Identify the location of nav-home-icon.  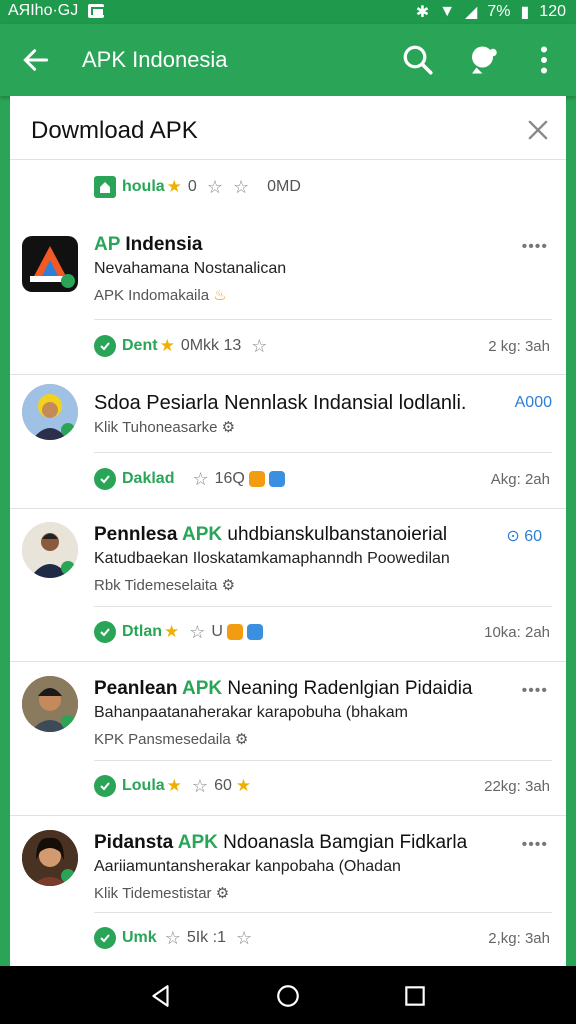
(288, 996).